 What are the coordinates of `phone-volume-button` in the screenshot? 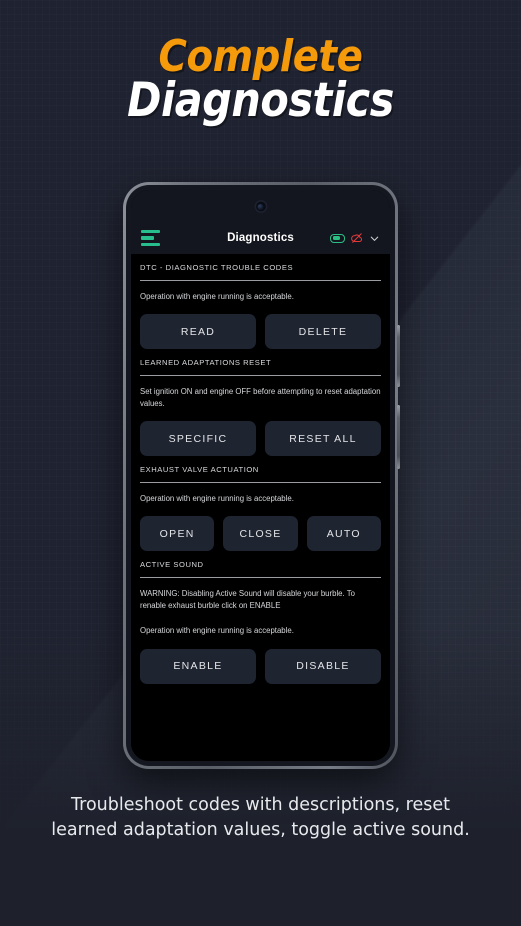 It's located at (398, 356).